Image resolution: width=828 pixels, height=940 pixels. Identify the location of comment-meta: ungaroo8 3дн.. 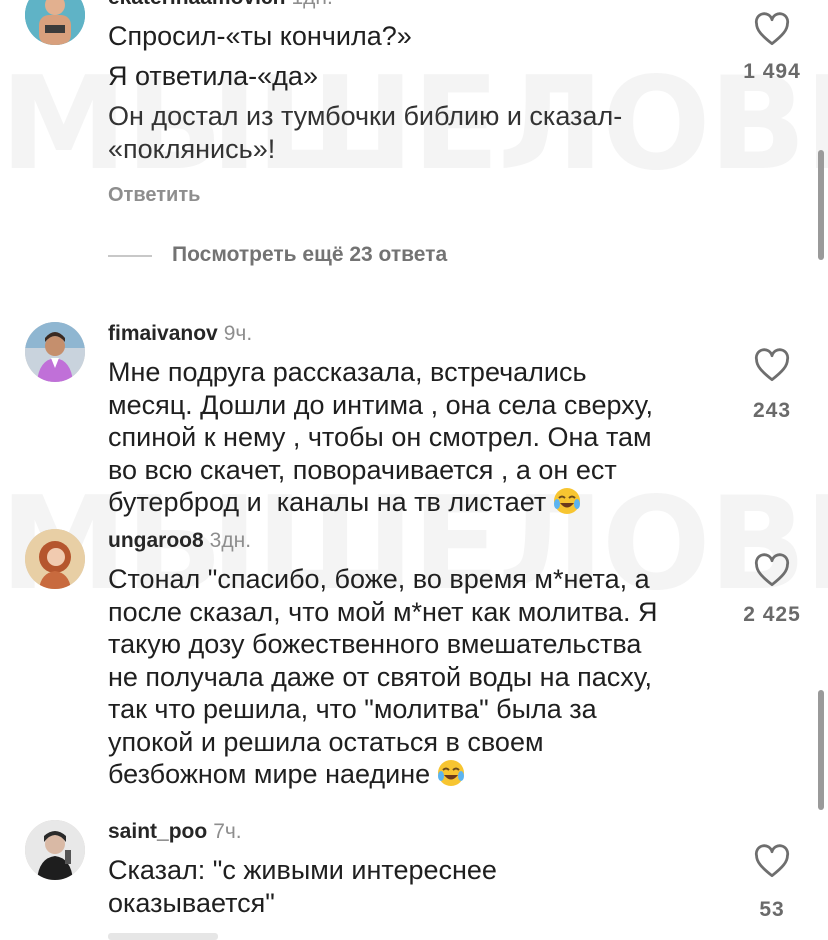
(179, 541).